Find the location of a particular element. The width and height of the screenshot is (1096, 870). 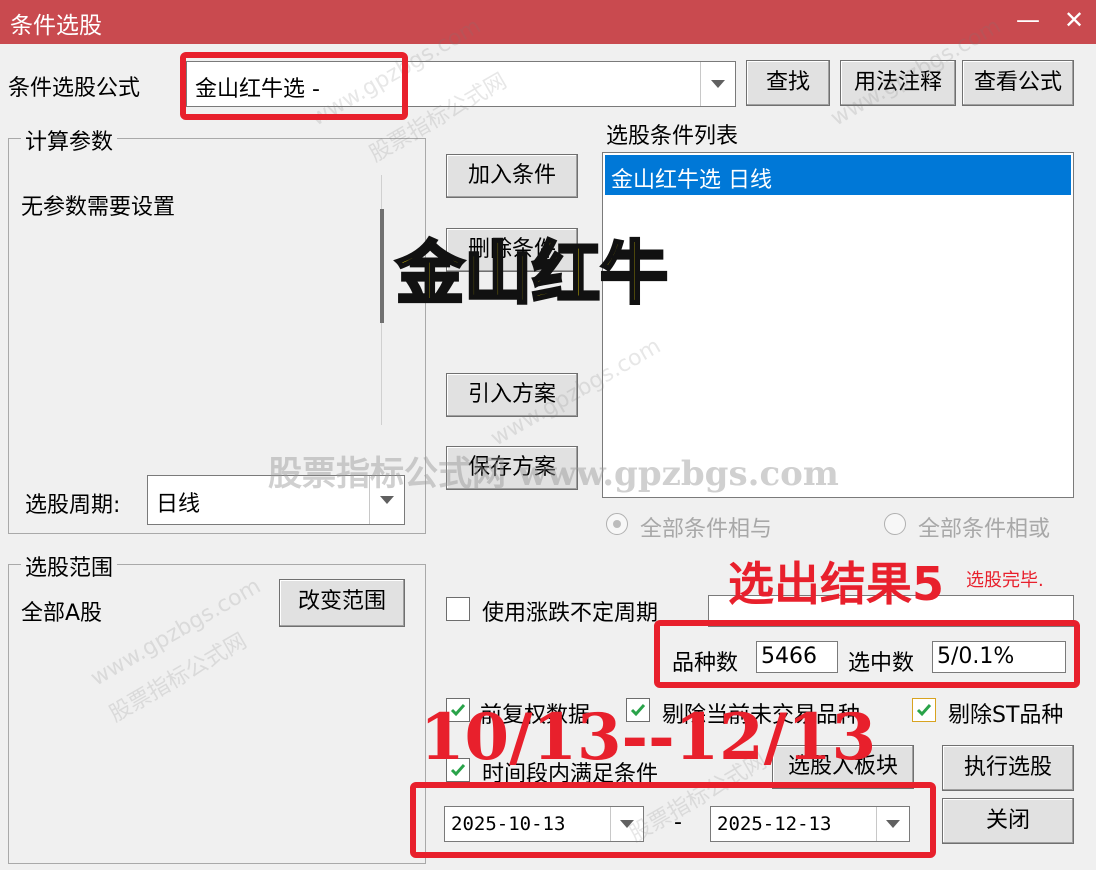

chevron-down-icon is located at coordinates (717, 84).